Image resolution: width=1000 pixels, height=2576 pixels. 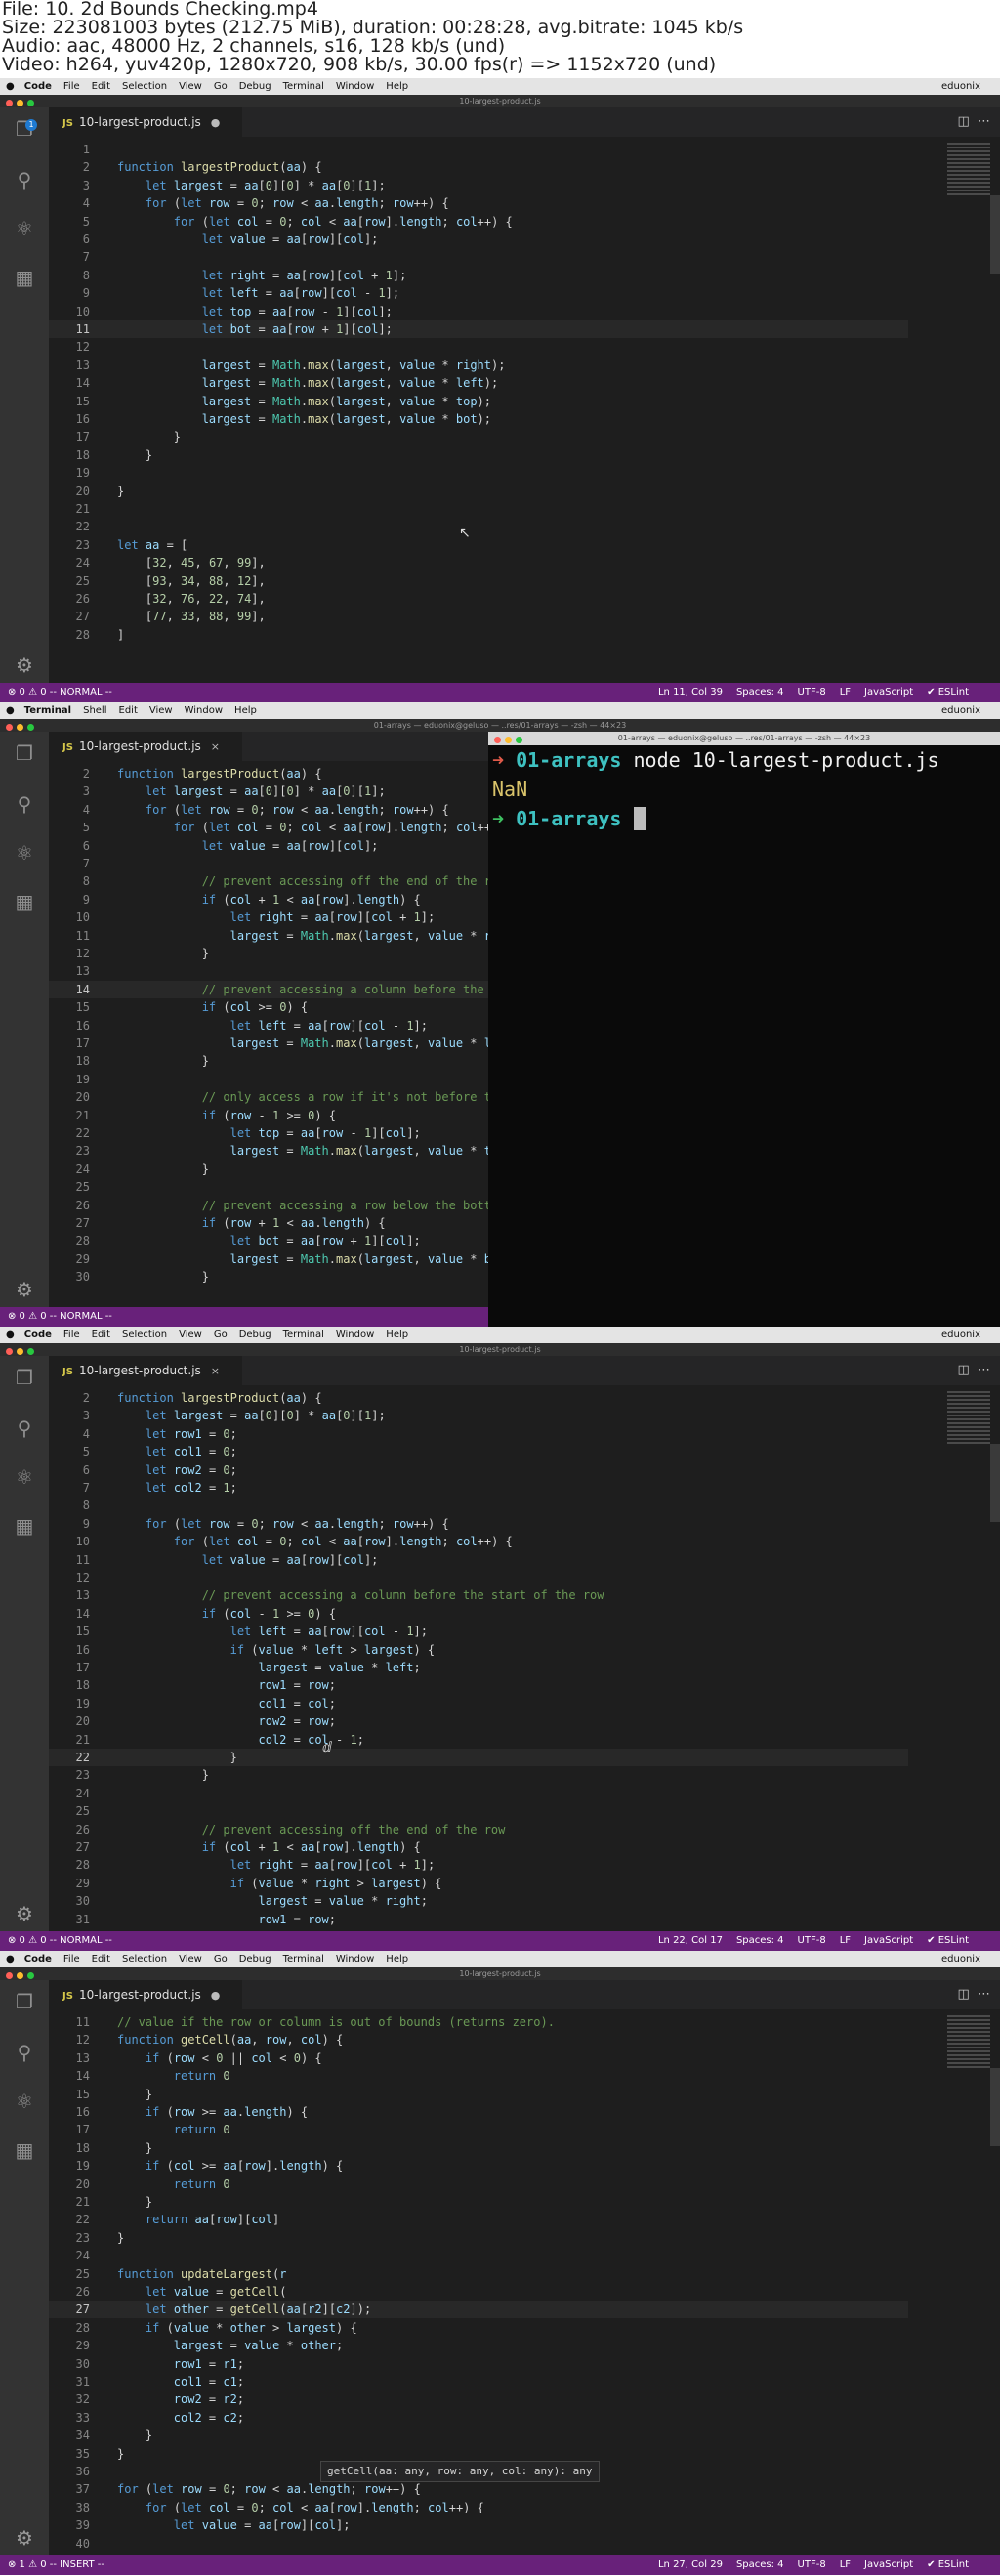 I want to click on status-problems-mode: ⊗ 1 ⚠ 0 -- INSERT --, so click(x=56, y=2565).